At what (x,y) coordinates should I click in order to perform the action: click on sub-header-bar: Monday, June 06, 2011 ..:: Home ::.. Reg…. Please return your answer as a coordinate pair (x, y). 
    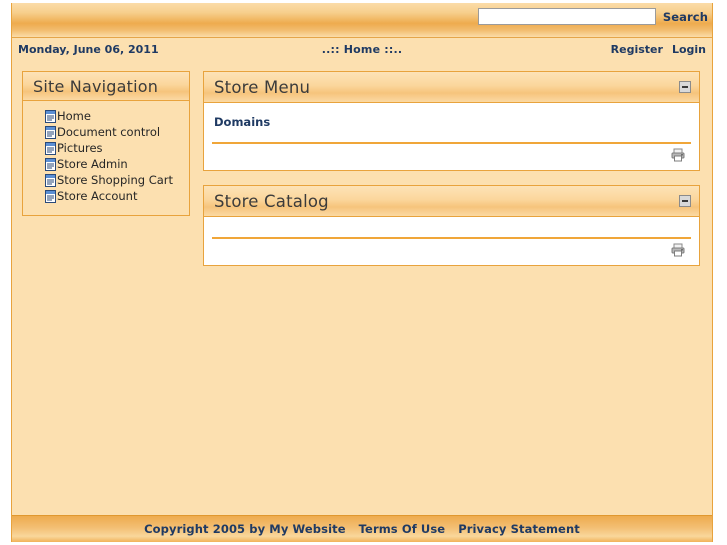
    Looking at the image, I should click on (362, 49).